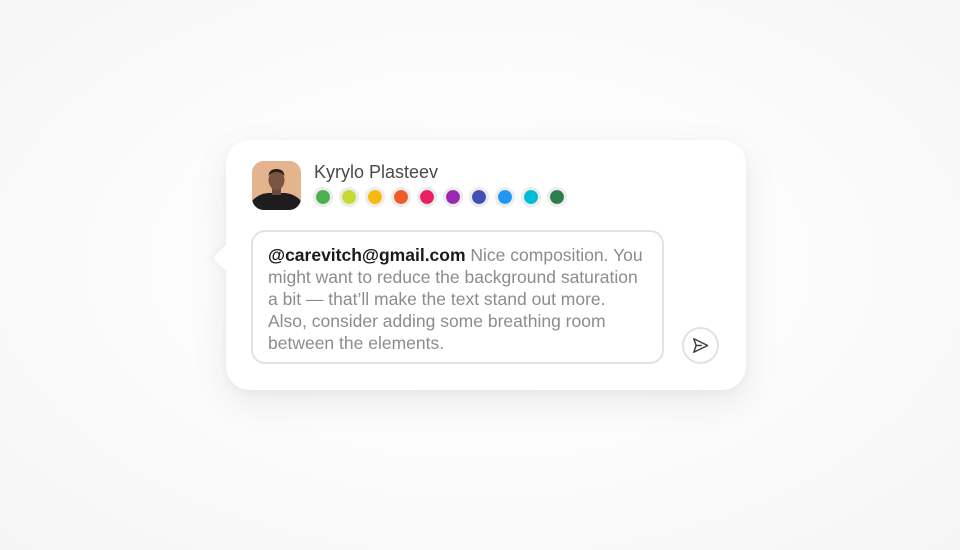 This screenshot has height=550, width=960. What do you see at coordinates (375, 197) in the screenshot?
I see `color-swatch-yellow` at bounding box center [375, 197].